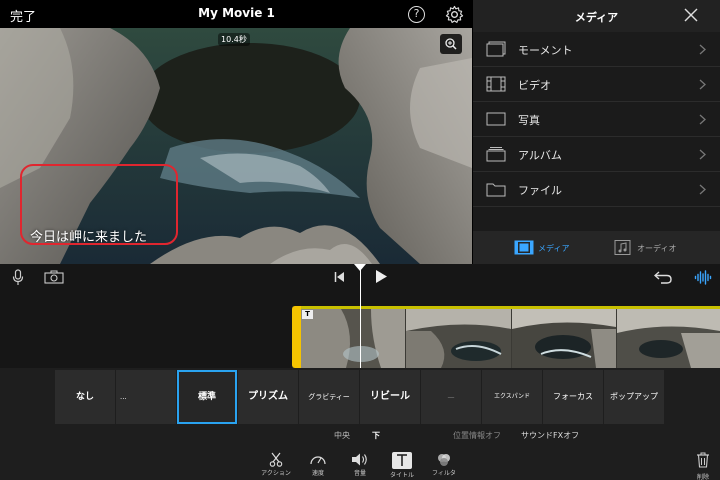 The height and width of the screenshot is (480, 720). I want to click on tool-titles: タイトル, so click(402, 466).